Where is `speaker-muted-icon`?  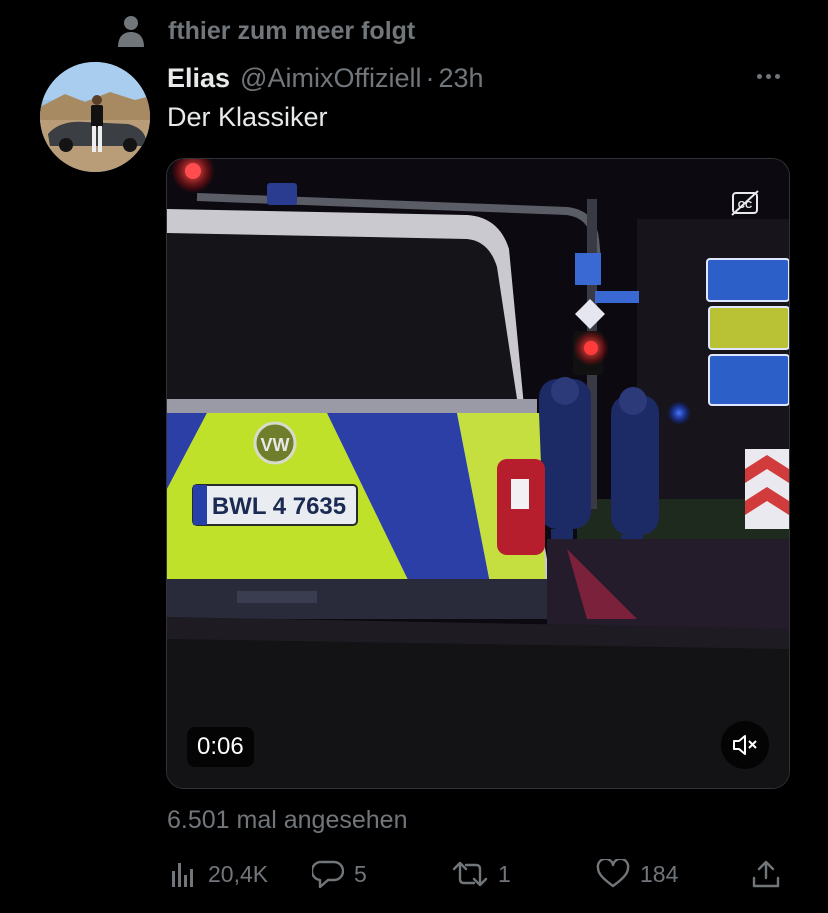 speaker-muted-icon is located at coordinates (745, 745).